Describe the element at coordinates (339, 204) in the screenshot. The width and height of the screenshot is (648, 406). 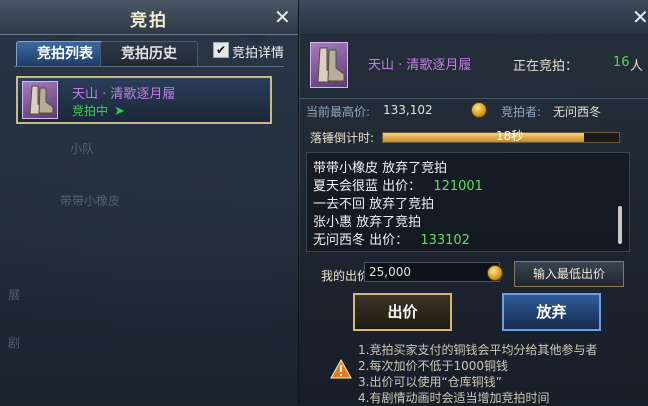
I see `log-name: 一去不回` at that location.